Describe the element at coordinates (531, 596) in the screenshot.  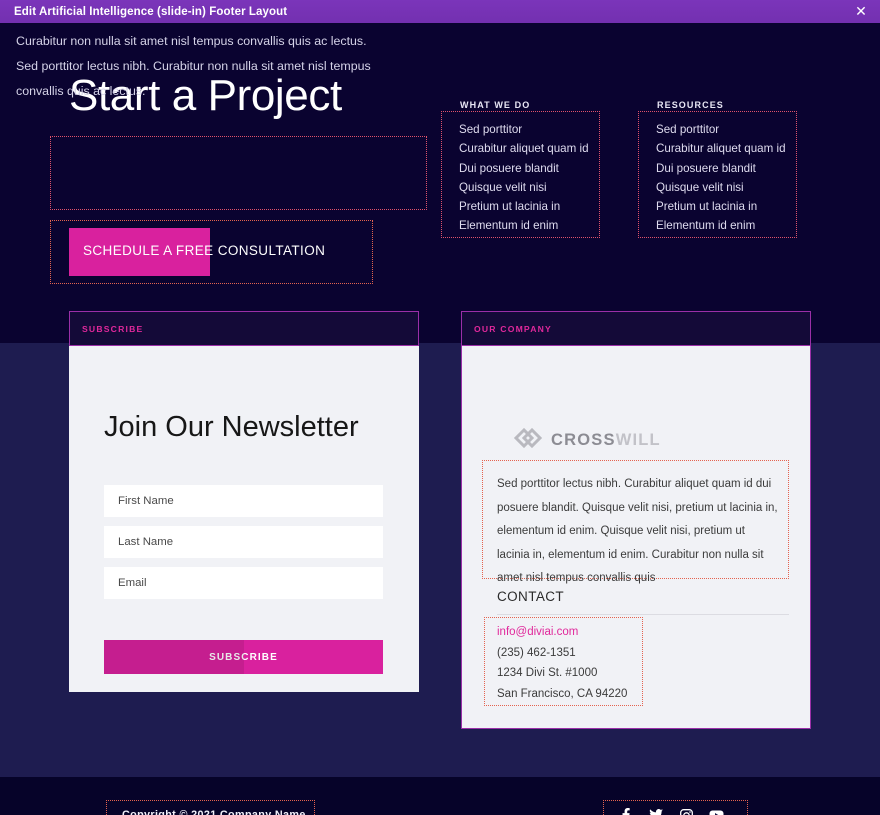
I see `contact-heading: CONTACT` at that location.